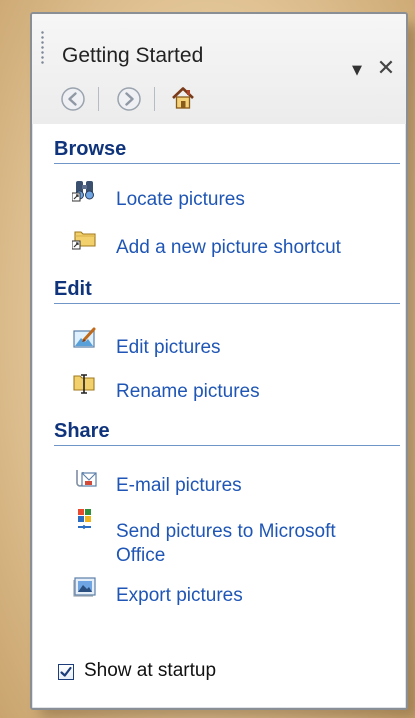 Image resolution: width=415 pixels, height=718 pixels. What do you see at coordinates (357, 71) in the screenshot?
I see `pane-dropdown-button: ▼` at bounding box center [357, 71].